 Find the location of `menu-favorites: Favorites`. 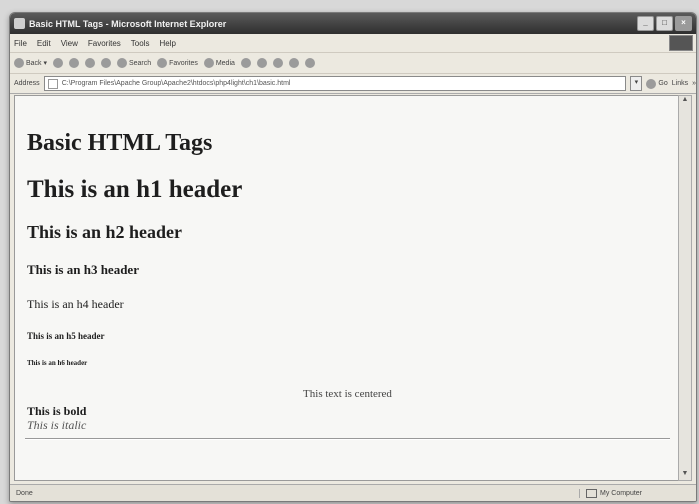

menu-favorites: Favorites is located at coordinates (104, 43).